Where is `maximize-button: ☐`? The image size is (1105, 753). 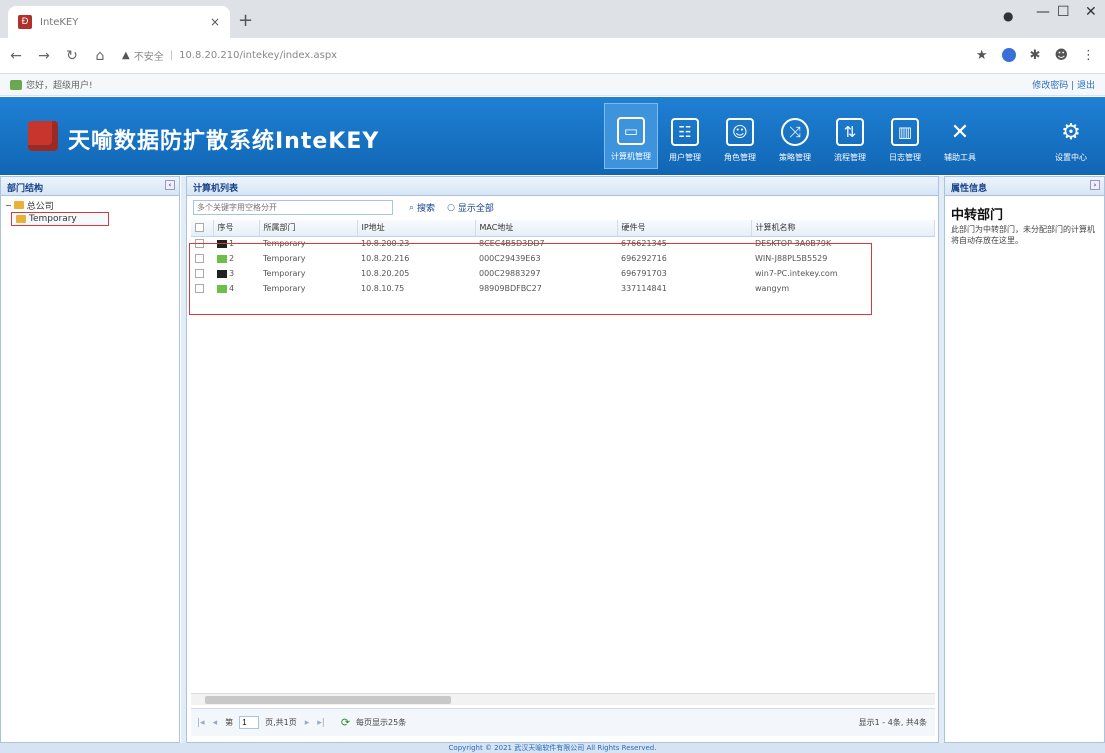
maximize-button: ☐ is located at coordinates (1063, 12).